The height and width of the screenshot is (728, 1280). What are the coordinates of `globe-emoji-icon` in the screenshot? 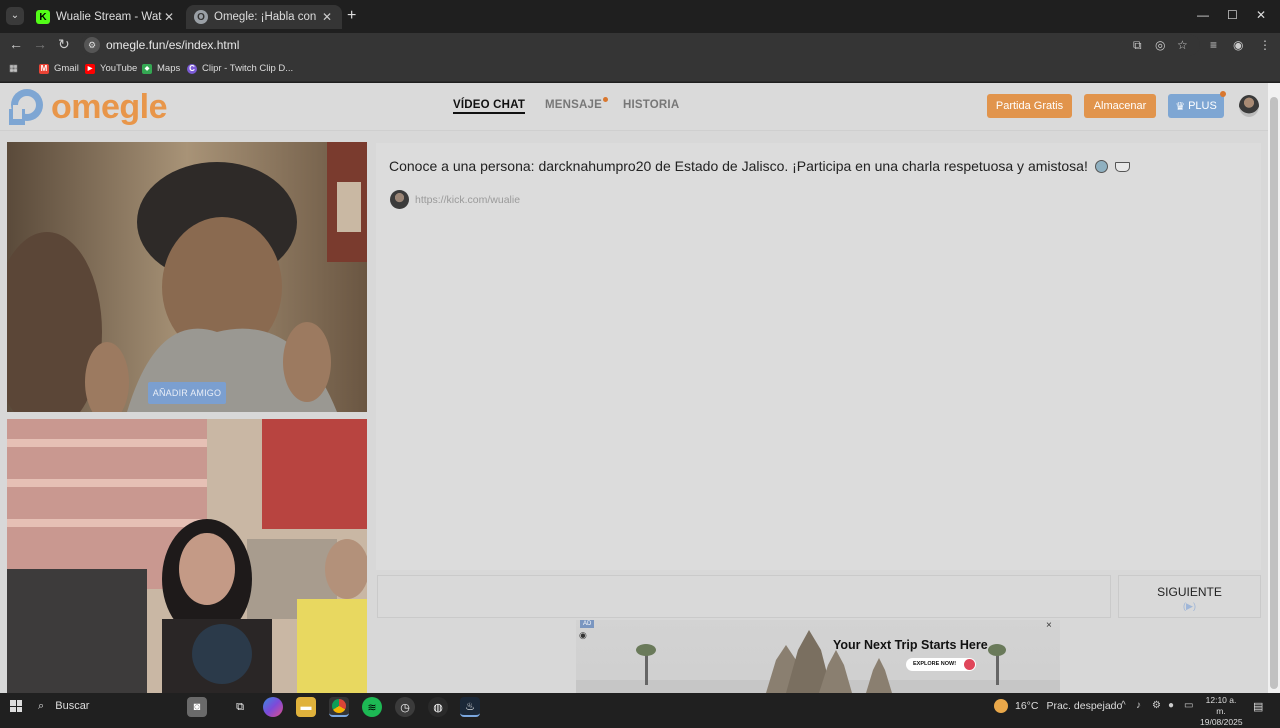 It's located at (1101, 166).